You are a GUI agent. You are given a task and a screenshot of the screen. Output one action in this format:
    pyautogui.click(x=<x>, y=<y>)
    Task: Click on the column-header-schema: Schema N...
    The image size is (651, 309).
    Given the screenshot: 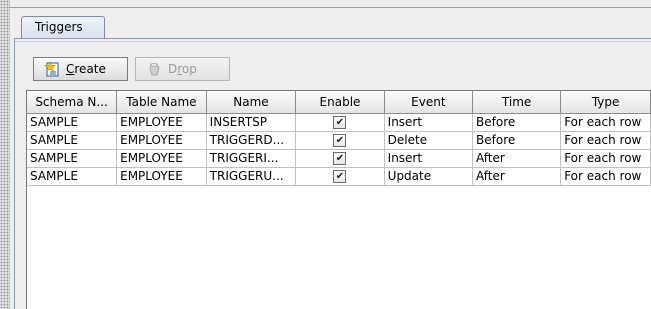 What is the action you would take?
    pyautogui.click(x=72, y=102)
    